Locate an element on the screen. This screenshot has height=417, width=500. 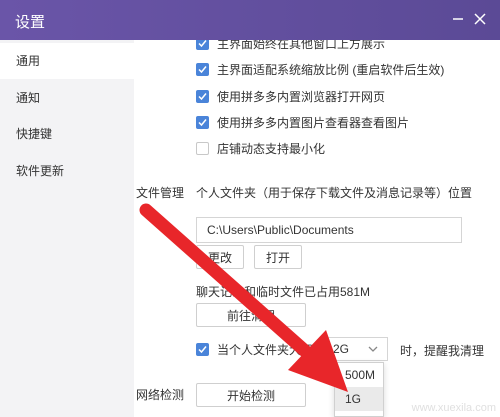
chevron-down-icon is located at coordinates (373, 349).